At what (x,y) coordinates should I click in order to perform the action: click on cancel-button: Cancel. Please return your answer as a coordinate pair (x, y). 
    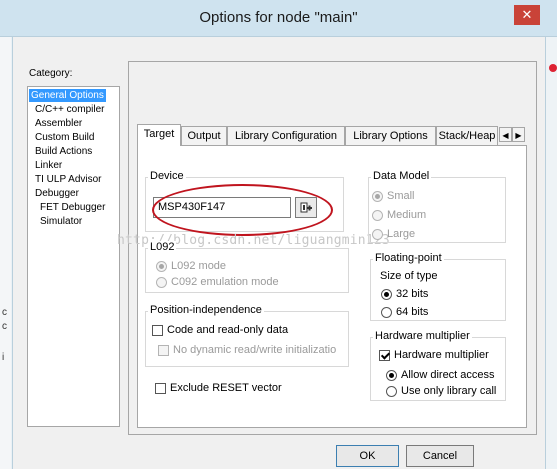
    Looking at the image, I should click on (440, 456).